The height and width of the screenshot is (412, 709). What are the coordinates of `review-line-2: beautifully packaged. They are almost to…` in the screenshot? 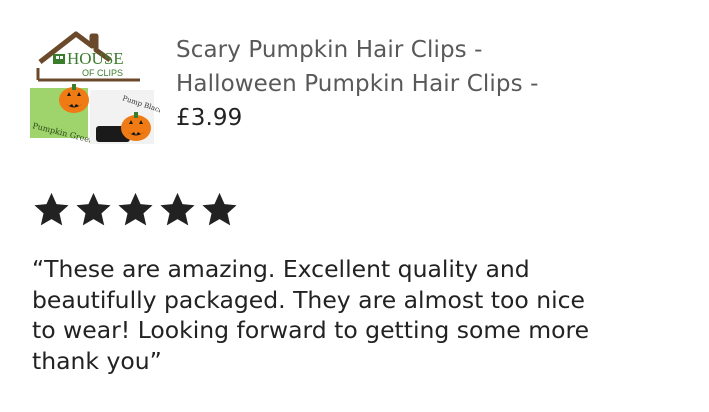 It's located at (309, 299).